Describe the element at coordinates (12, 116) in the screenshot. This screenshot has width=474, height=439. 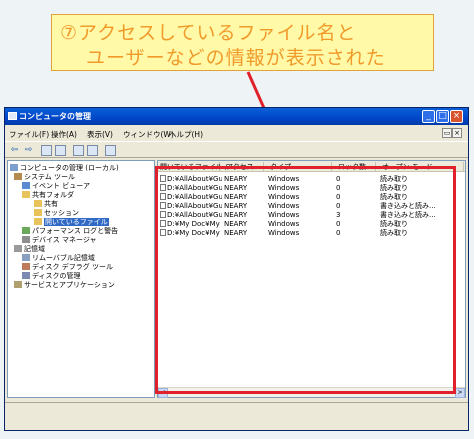
I see `computer-management-app-icon` at that location.